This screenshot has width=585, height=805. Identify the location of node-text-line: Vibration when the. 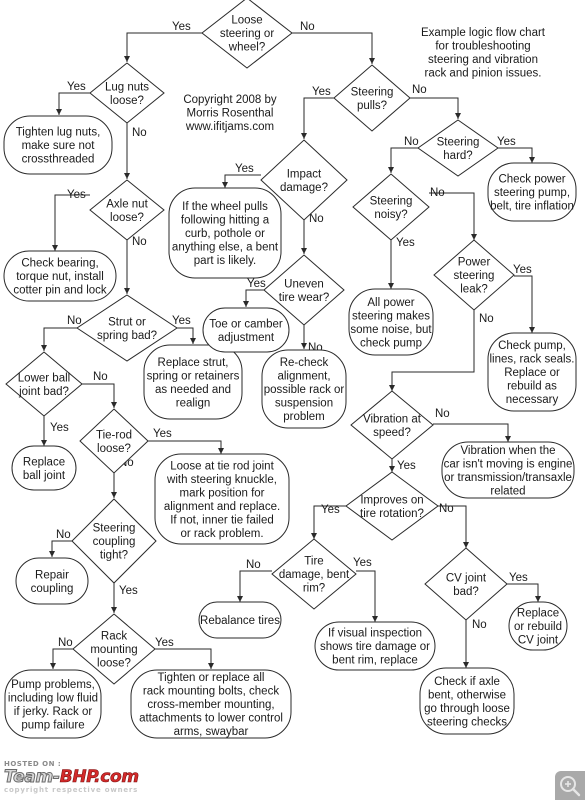
(507, 451).